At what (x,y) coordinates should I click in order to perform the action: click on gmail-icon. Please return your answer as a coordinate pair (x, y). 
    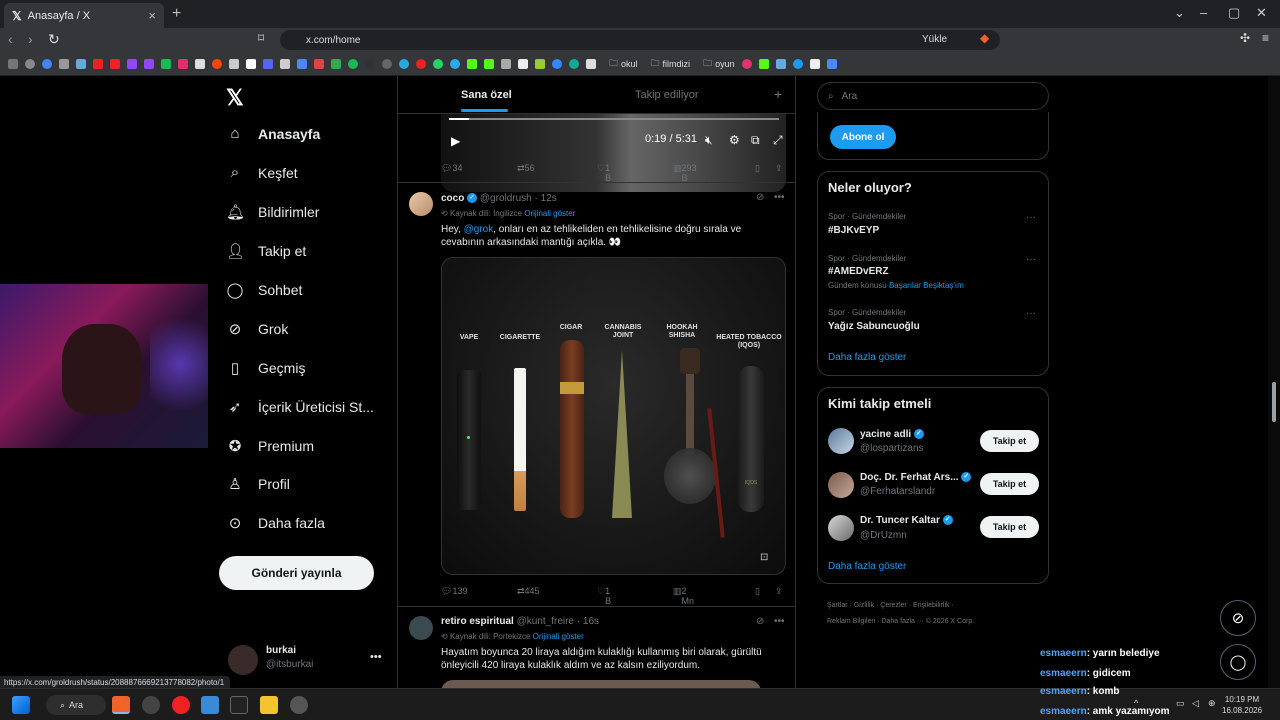
    Looking at the image, I should click on (319, 63).